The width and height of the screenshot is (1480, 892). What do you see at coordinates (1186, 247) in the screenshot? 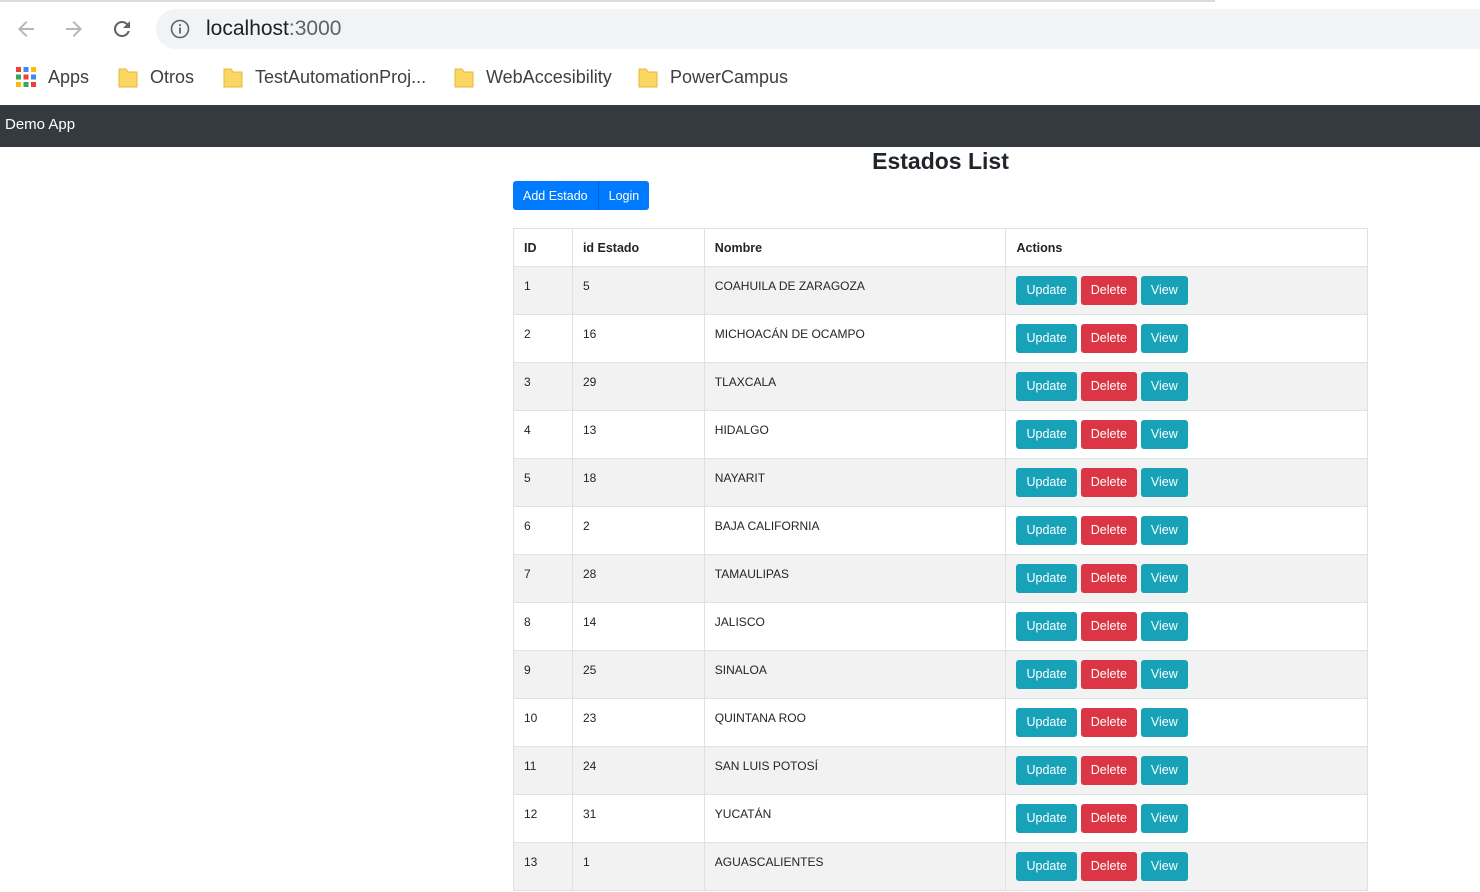
I see `column-header-actions: Actions` at bounding box center [1186, 247].